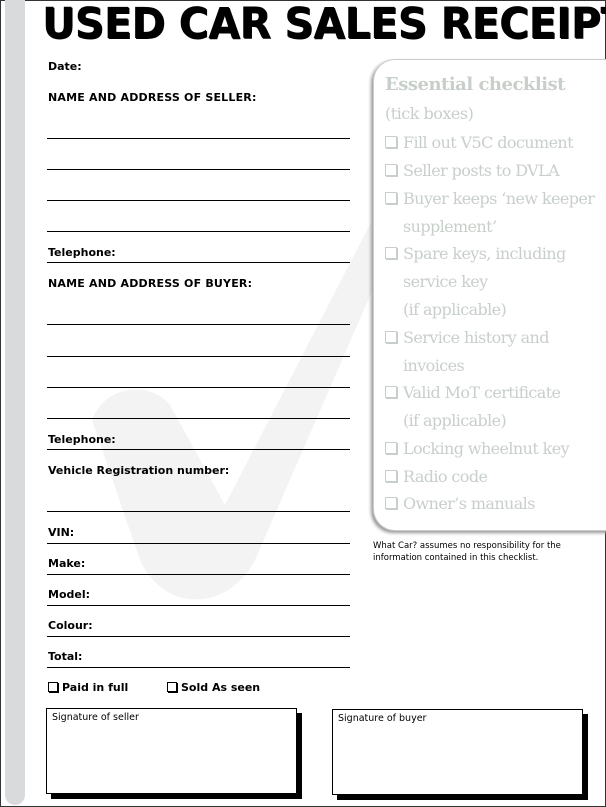 This screenshot has height=807, width=606. Describe the element at coordinates (171, 751) in the screenshot. I see `seller-signature-box: Signature of seller` at that location.